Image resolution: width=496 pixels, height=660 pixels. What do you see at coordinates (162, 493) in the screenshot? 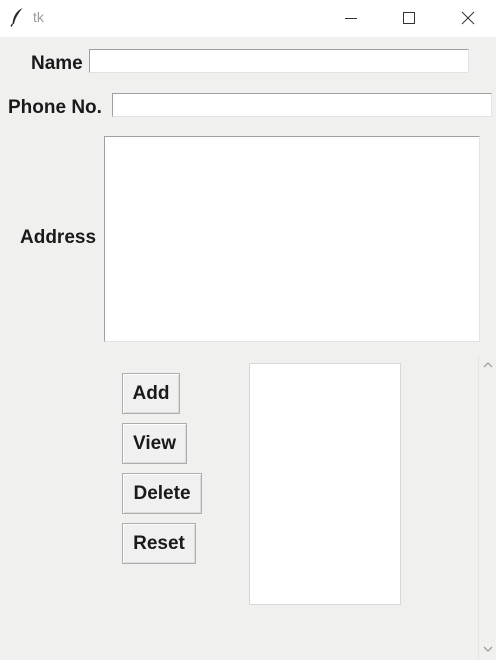
I see `delete-button: Delete` at bounding box center [162, 493].